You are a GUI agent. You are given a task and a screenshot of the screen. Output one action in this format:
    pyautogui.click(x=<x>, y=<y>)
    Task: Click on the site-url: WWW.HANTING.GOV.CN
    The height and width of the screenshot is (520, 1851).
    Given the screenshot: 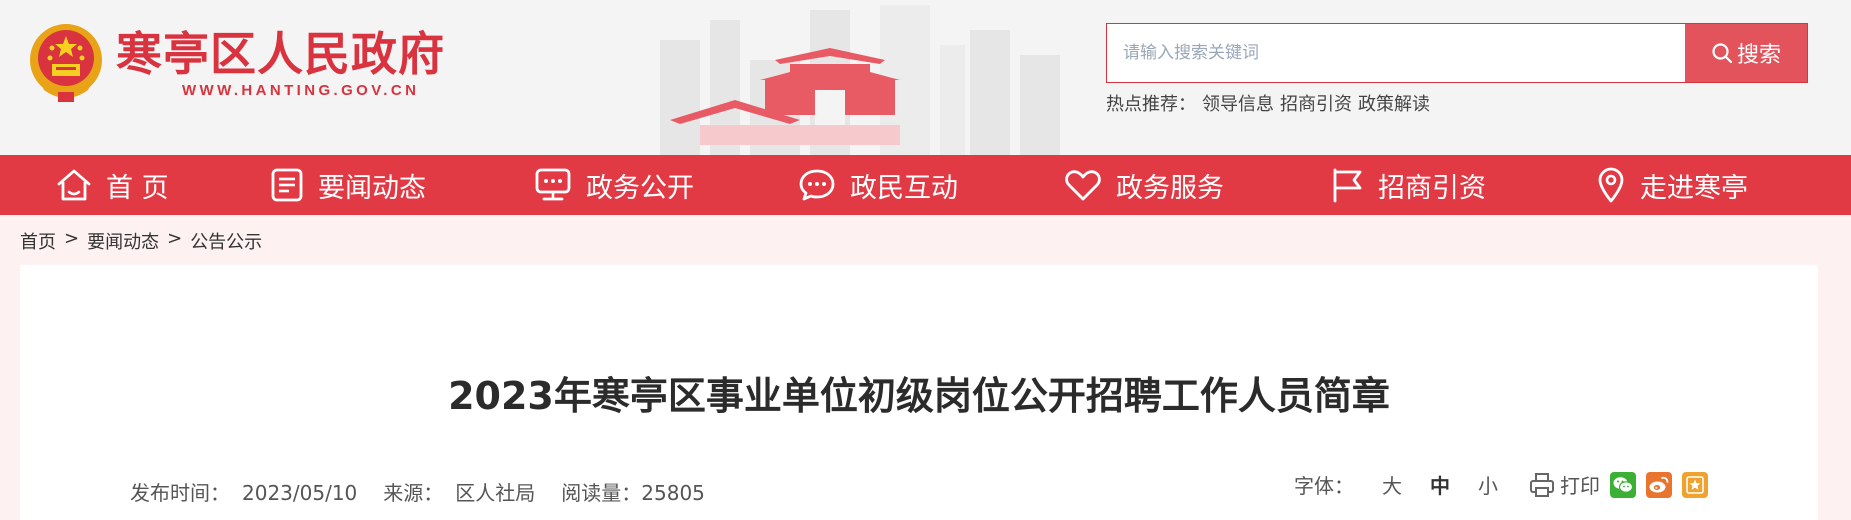 What is the action you would take?
    pyautogui.click(x=301, y=90)
    